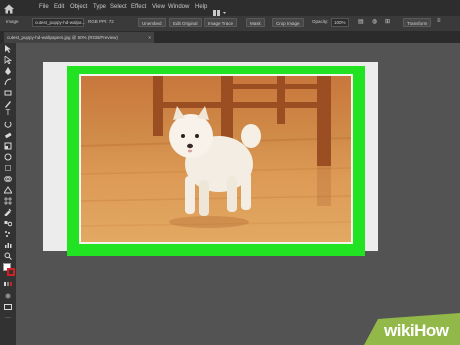 The height and width of the screenshot is (345, 460). What do you see at coordinates (8, 49) in the screenshot?
I see `selection-tool-icon` at bounding box center [8, 49].